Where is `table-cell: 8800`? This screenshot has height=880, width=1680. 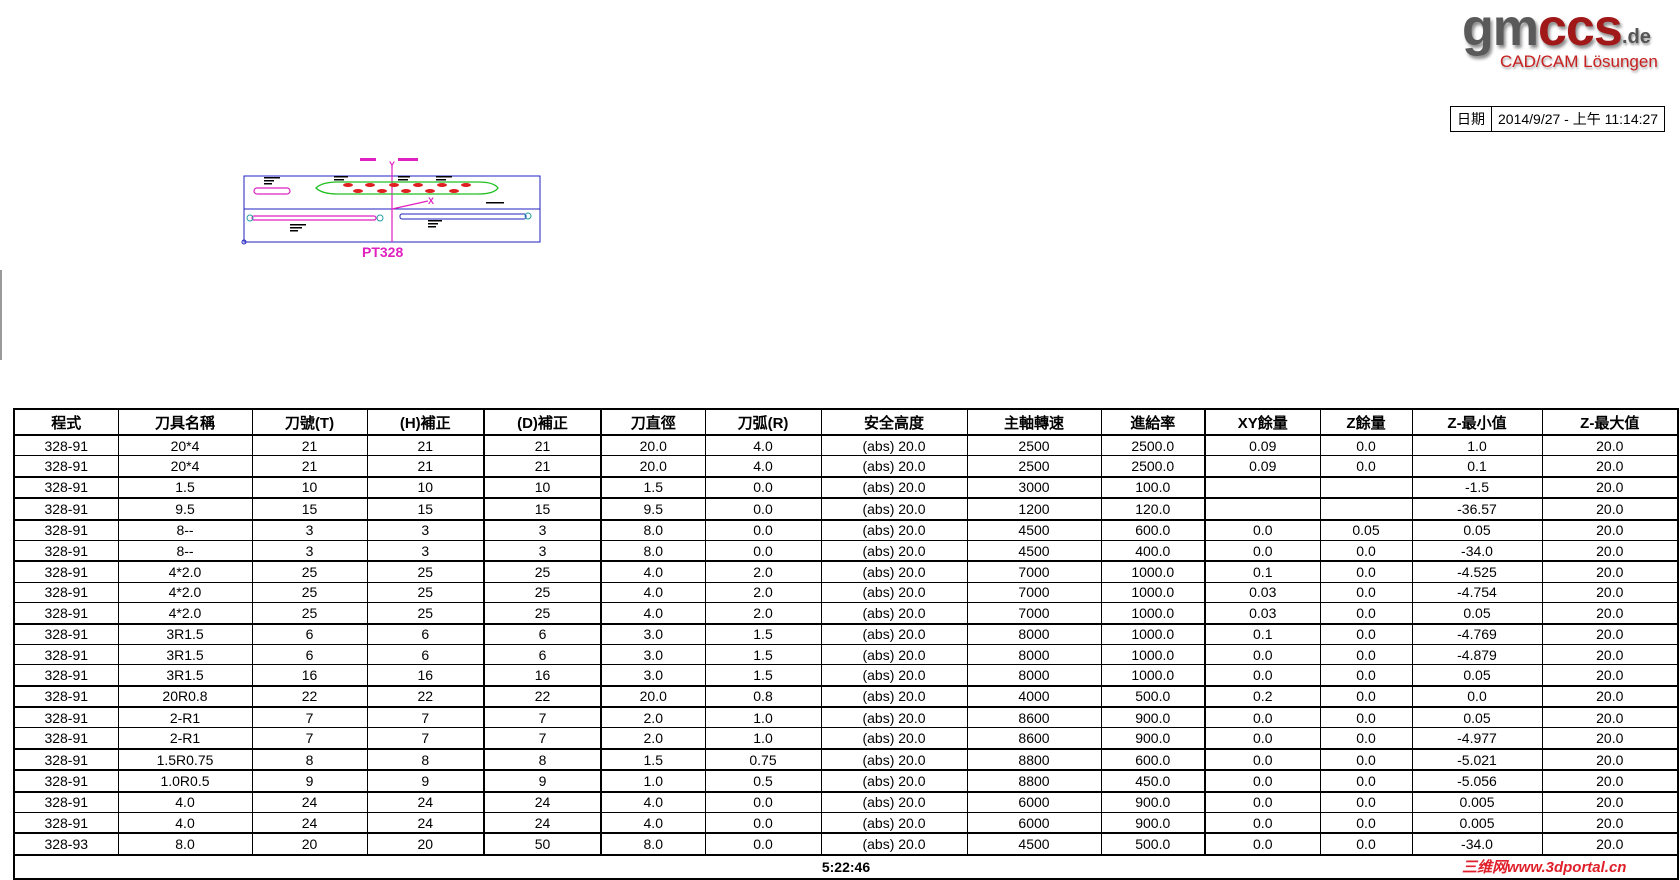
table-cell: 8800 is located at coordinates (1034, 759).